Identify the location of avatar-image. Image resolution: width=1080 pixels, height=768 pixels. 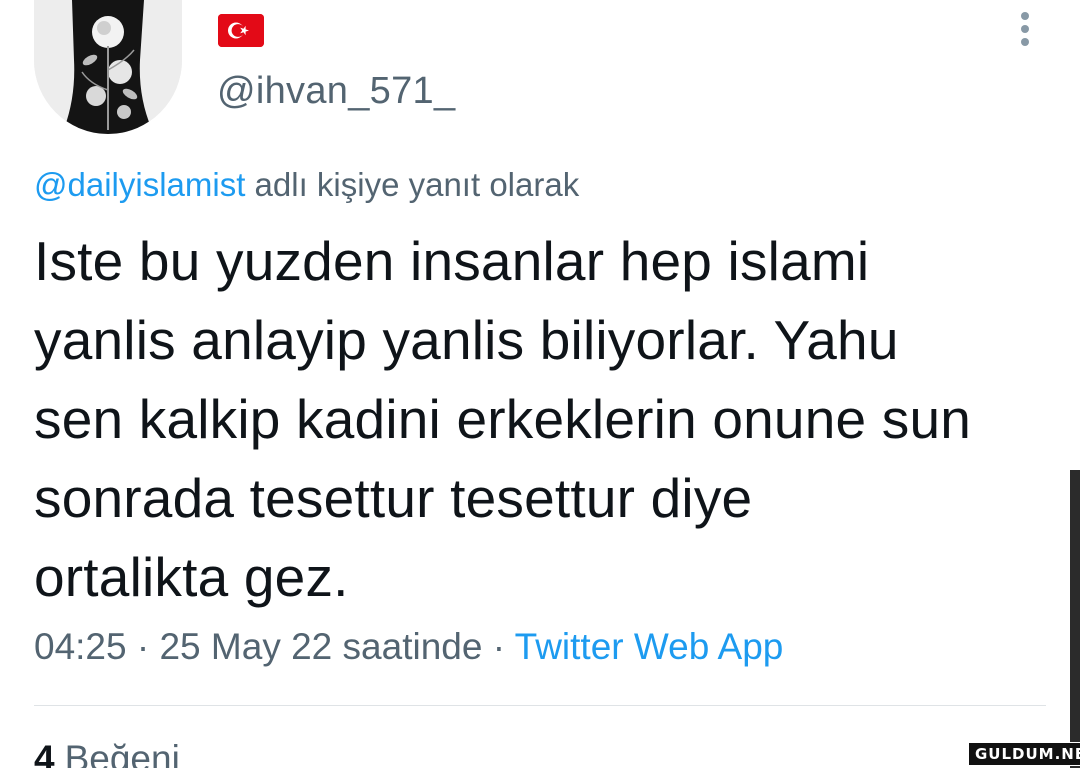
(108, 67).